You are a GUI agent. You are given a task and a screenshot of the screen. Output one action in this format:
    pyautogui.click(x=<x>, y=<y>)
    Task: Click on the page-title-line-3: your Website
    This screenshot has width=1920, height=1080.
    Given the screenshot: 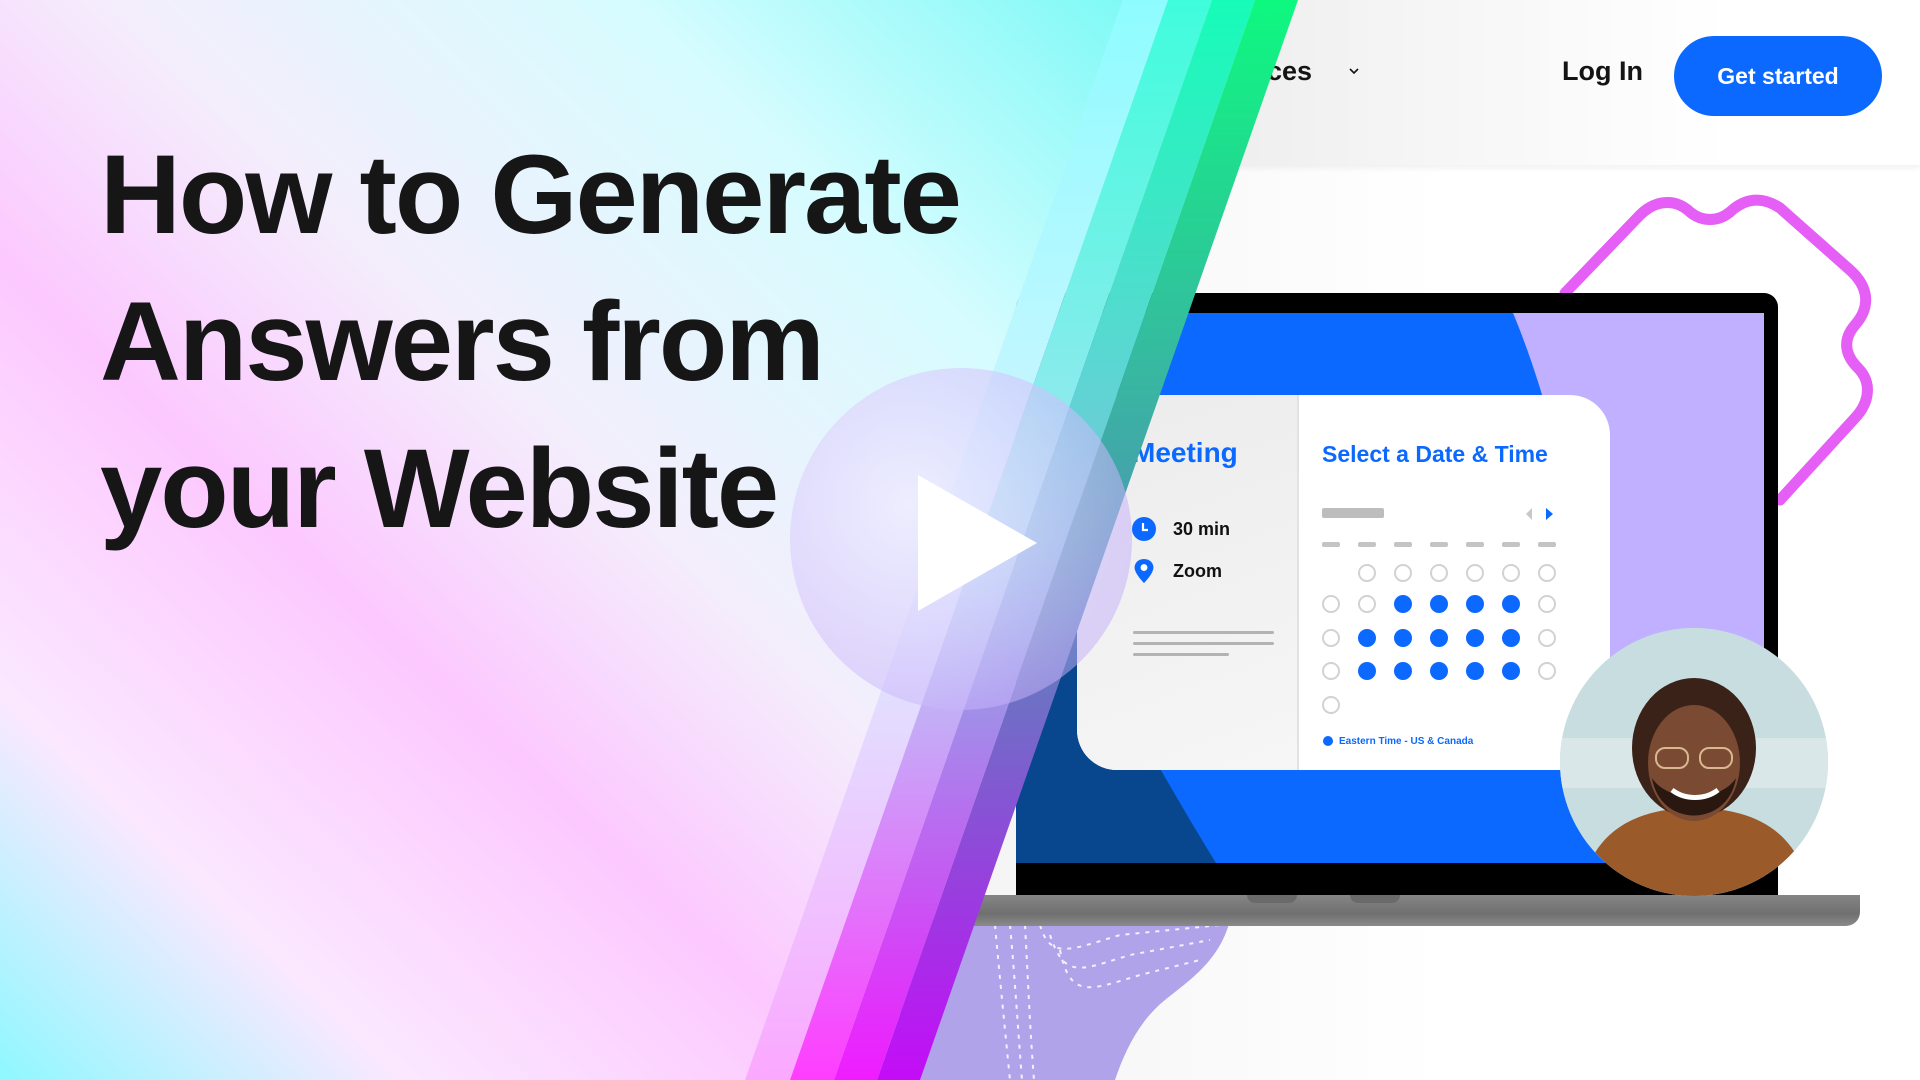 What is the action you would take?
    pyautogui.click(x=439, y=488)
    